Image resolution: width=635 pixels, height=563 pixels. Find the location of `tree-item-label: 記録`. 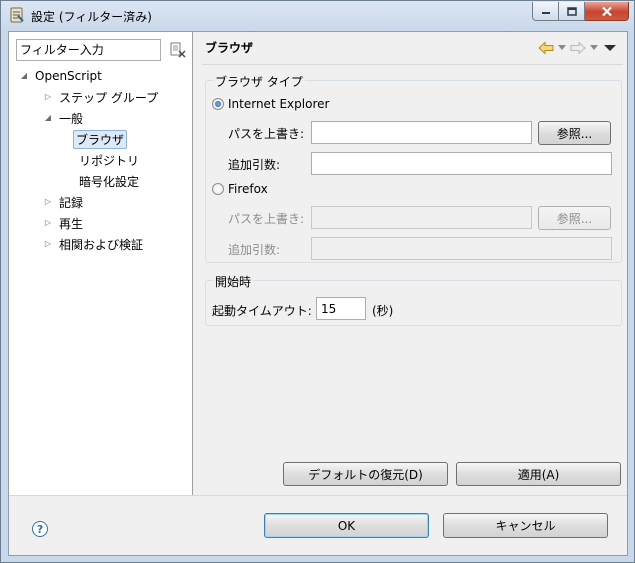

tree-item-label: 記録 is located at coordinates (71, 202).